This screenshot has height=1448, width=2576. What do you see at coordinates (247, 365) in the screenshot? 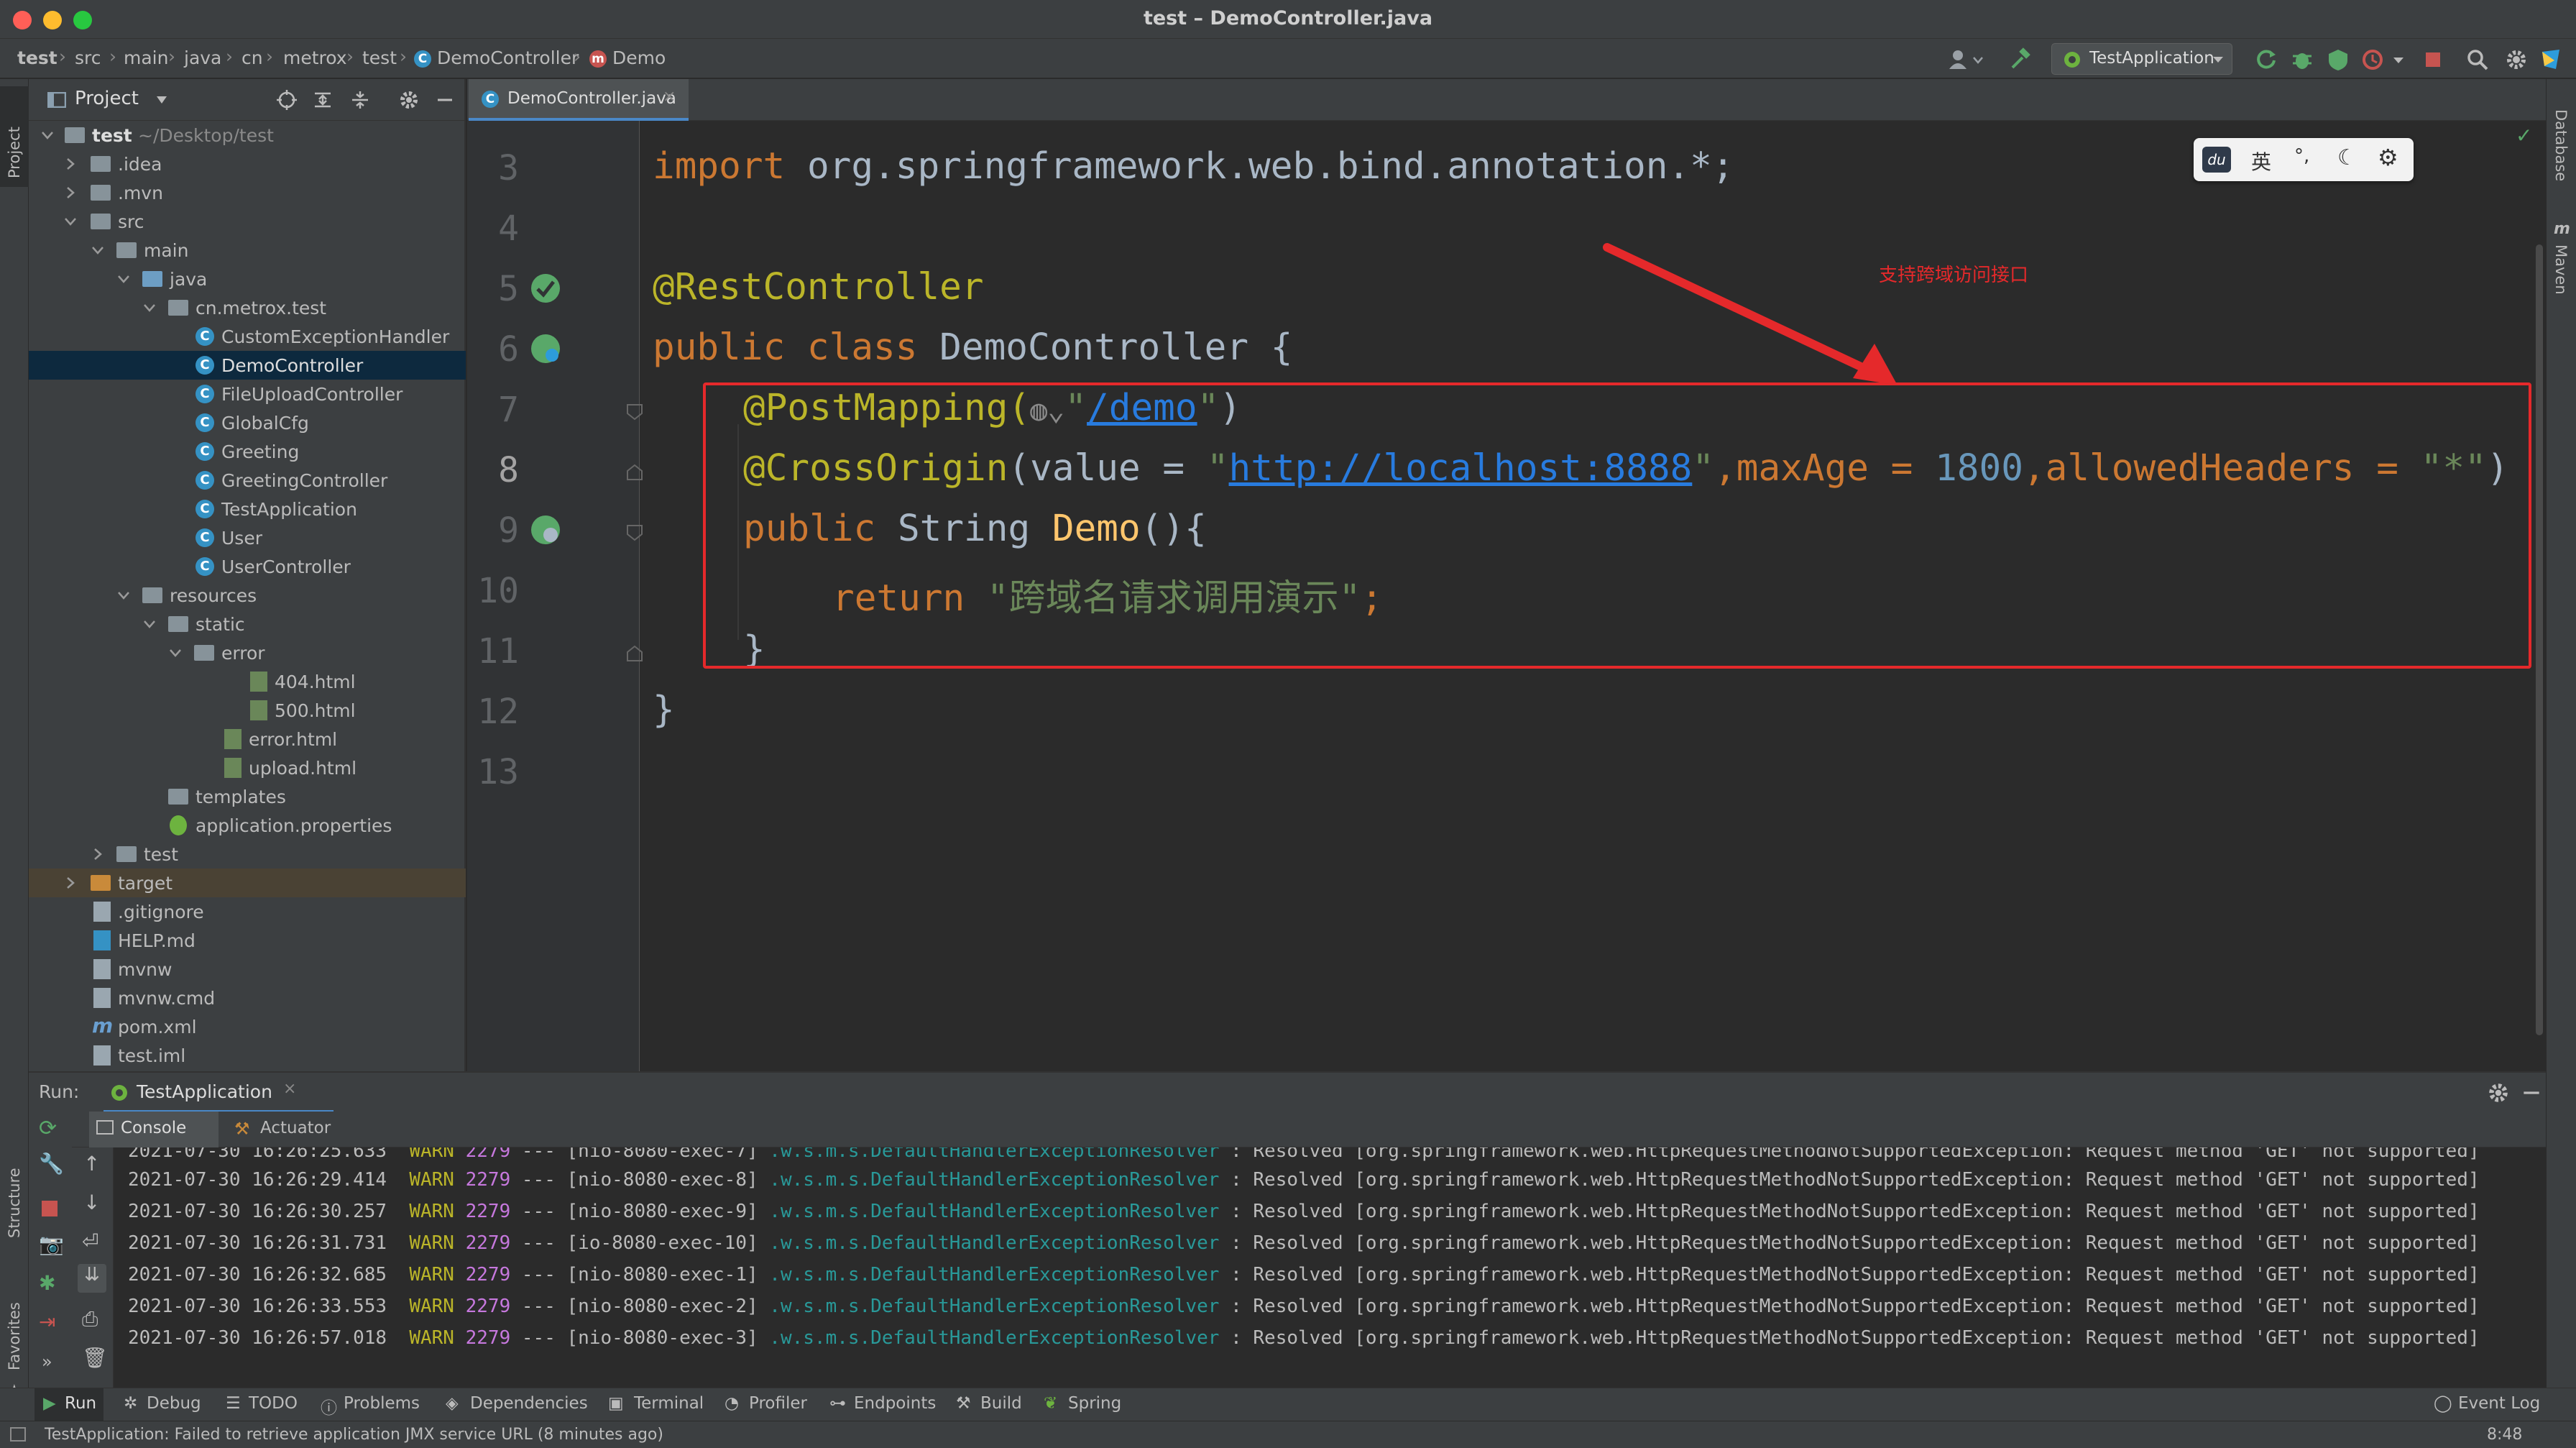
I see `tree-item-class-selected: C DemoController` at bounding box center [247, 365].